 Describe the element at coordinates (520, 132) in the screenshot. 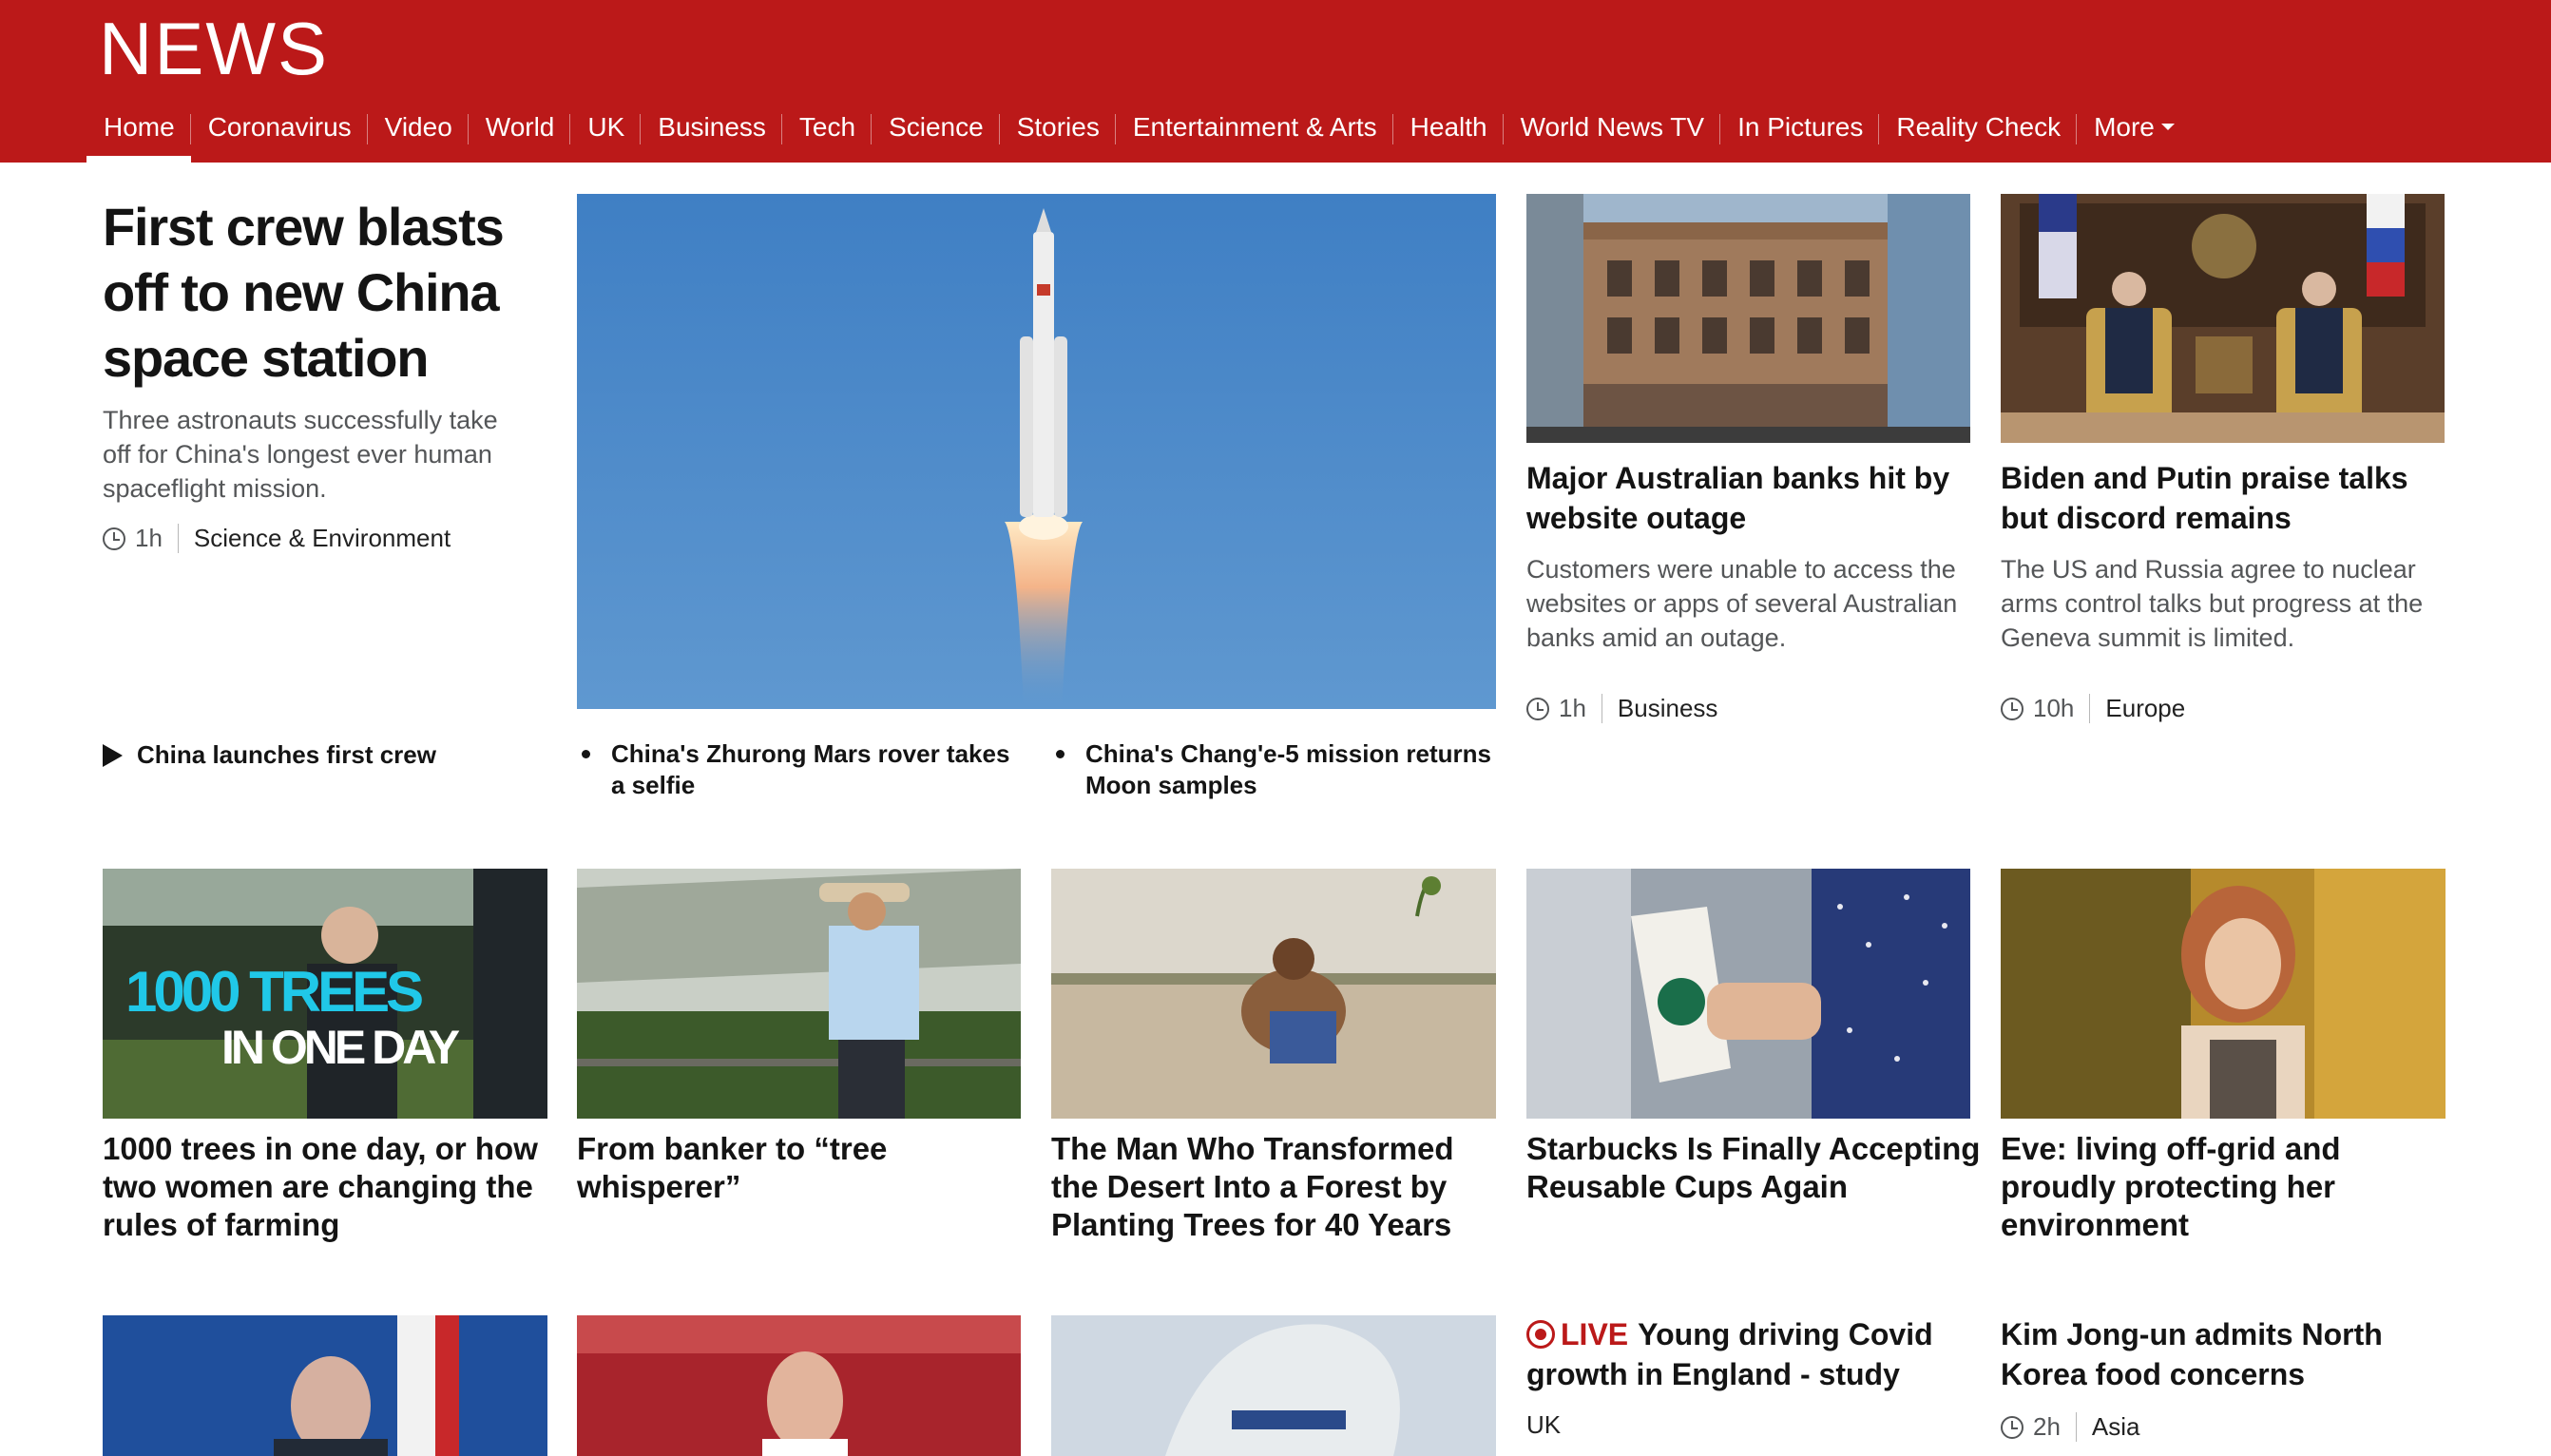

I see `nav-world: World` at that location.